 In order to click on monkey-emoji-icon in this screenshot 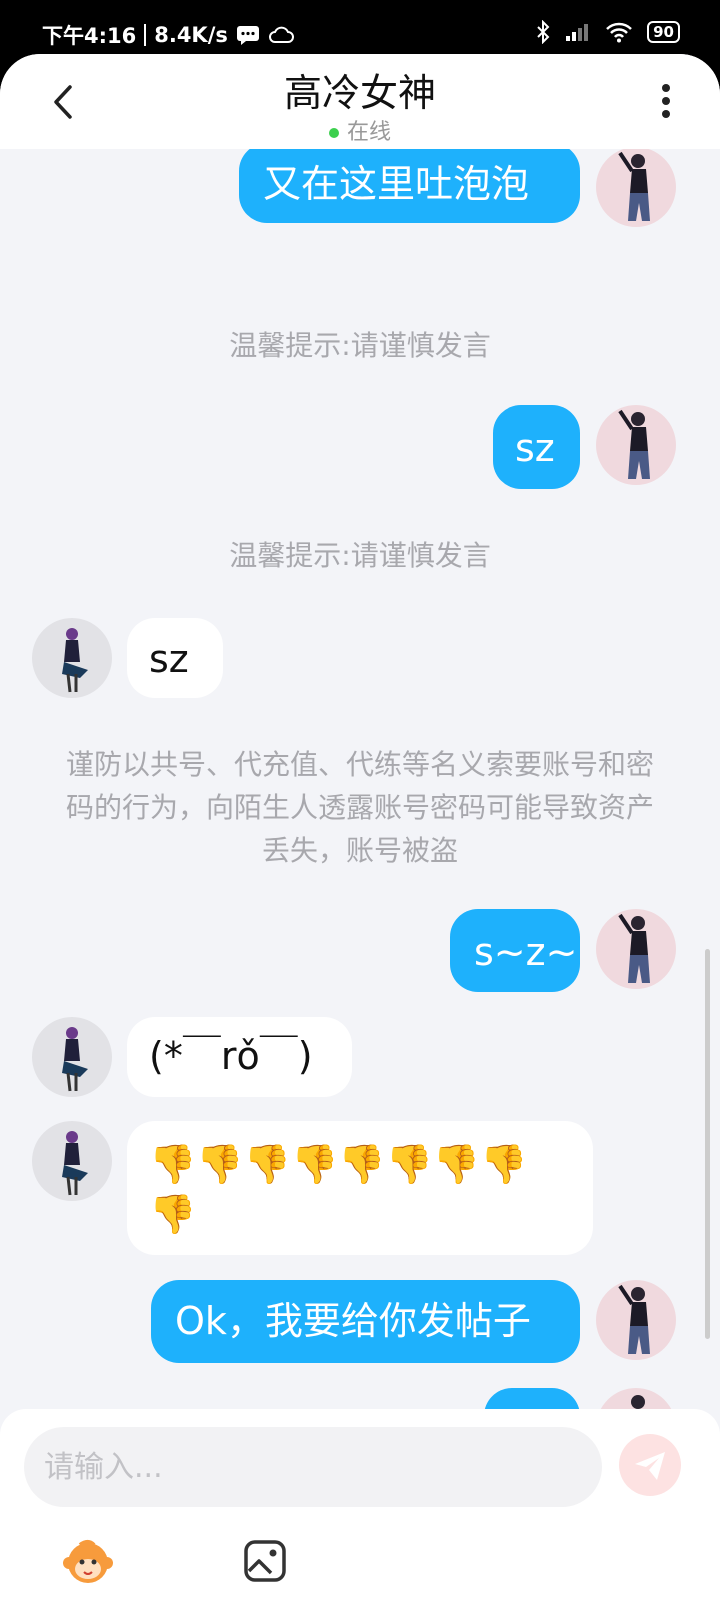, I will do `click(88, 1562)`.